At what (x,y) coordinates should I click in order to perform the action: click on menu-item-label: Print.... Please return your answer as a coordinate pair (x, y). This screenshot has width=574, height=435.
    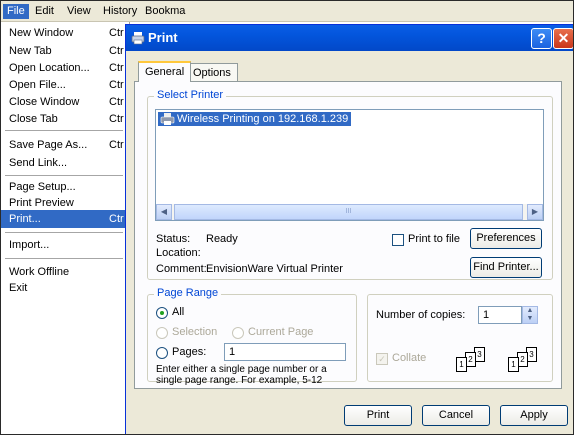
    Looking at the image, I should click on (25, 219).